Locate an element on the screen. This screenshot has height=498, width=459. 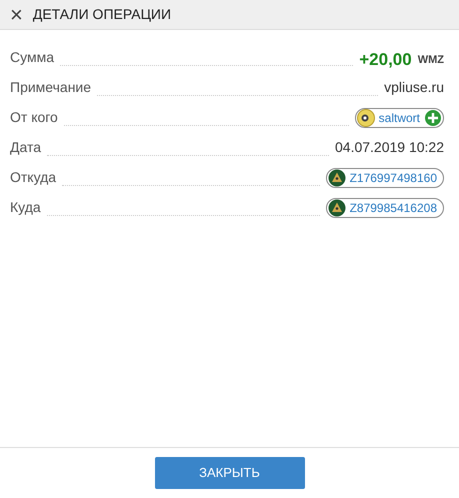
avatar-icon is located at coordinates (365, 118).